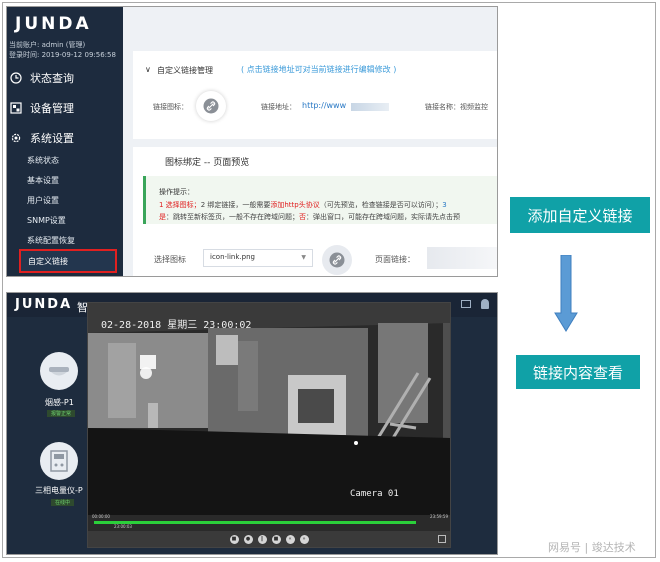 The height and width of the screenshot is (562, 660). Describe the element at coordinates (258, 258) in the screenshot. I see `icon-select: icon-link.png ▼` at that location.